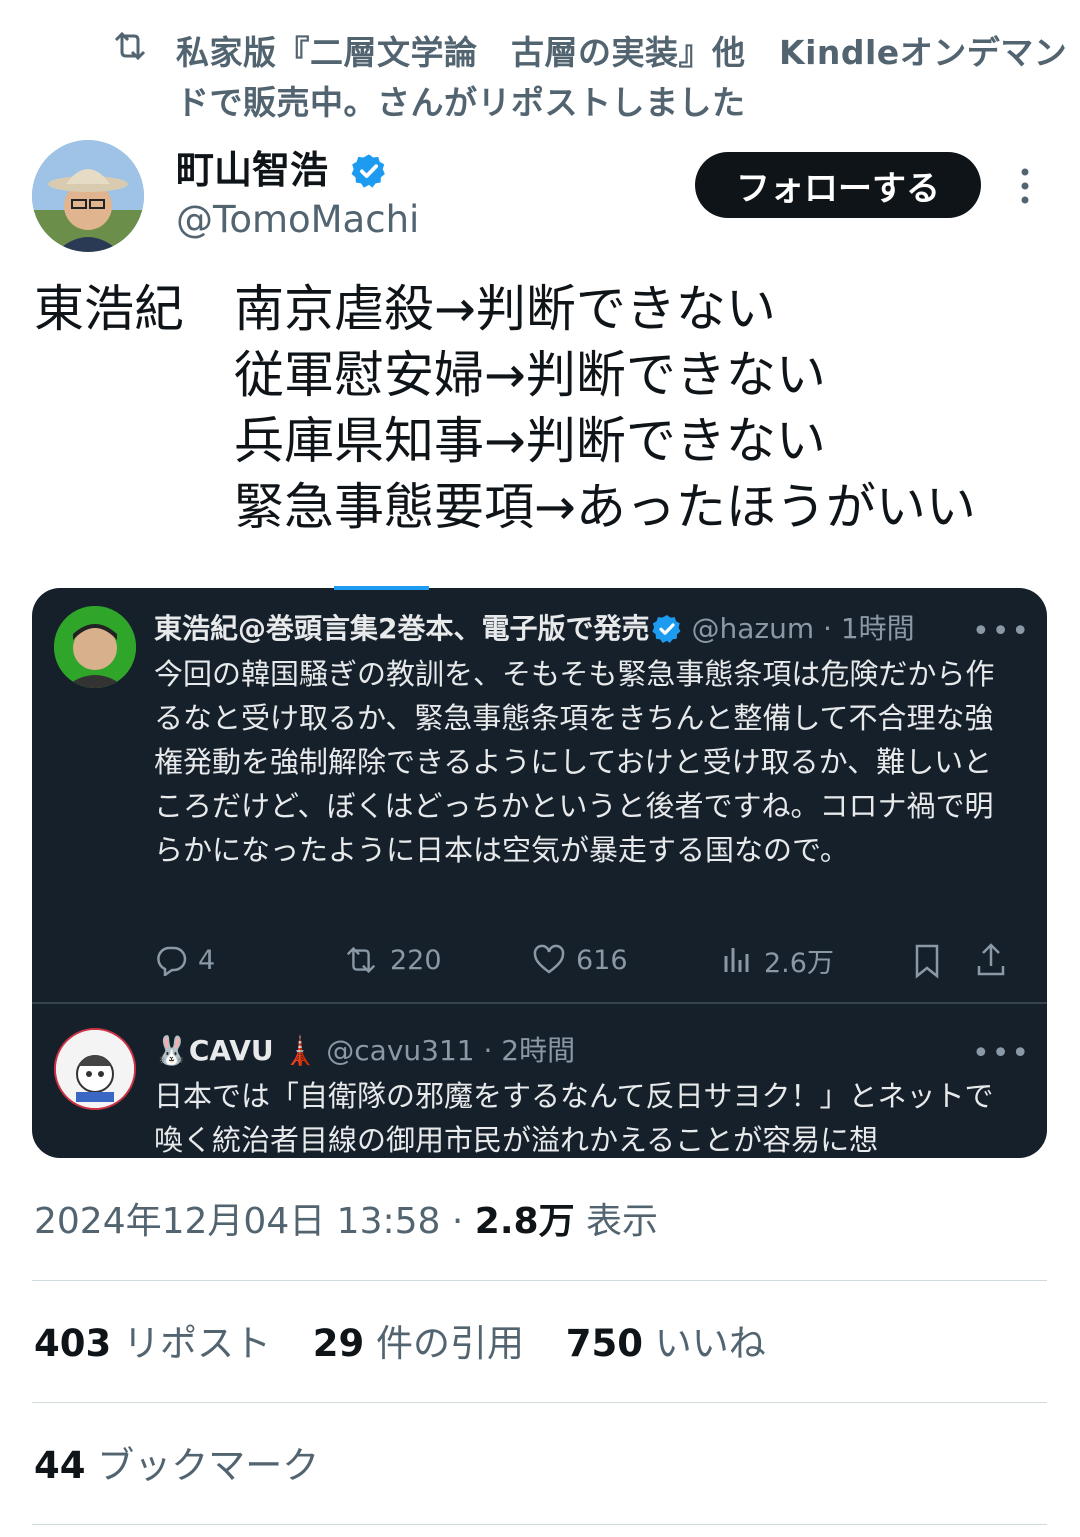 This screenshot has width=1080, height=1537. I want to click on reply-time: 2時間, so click(538, 1050).